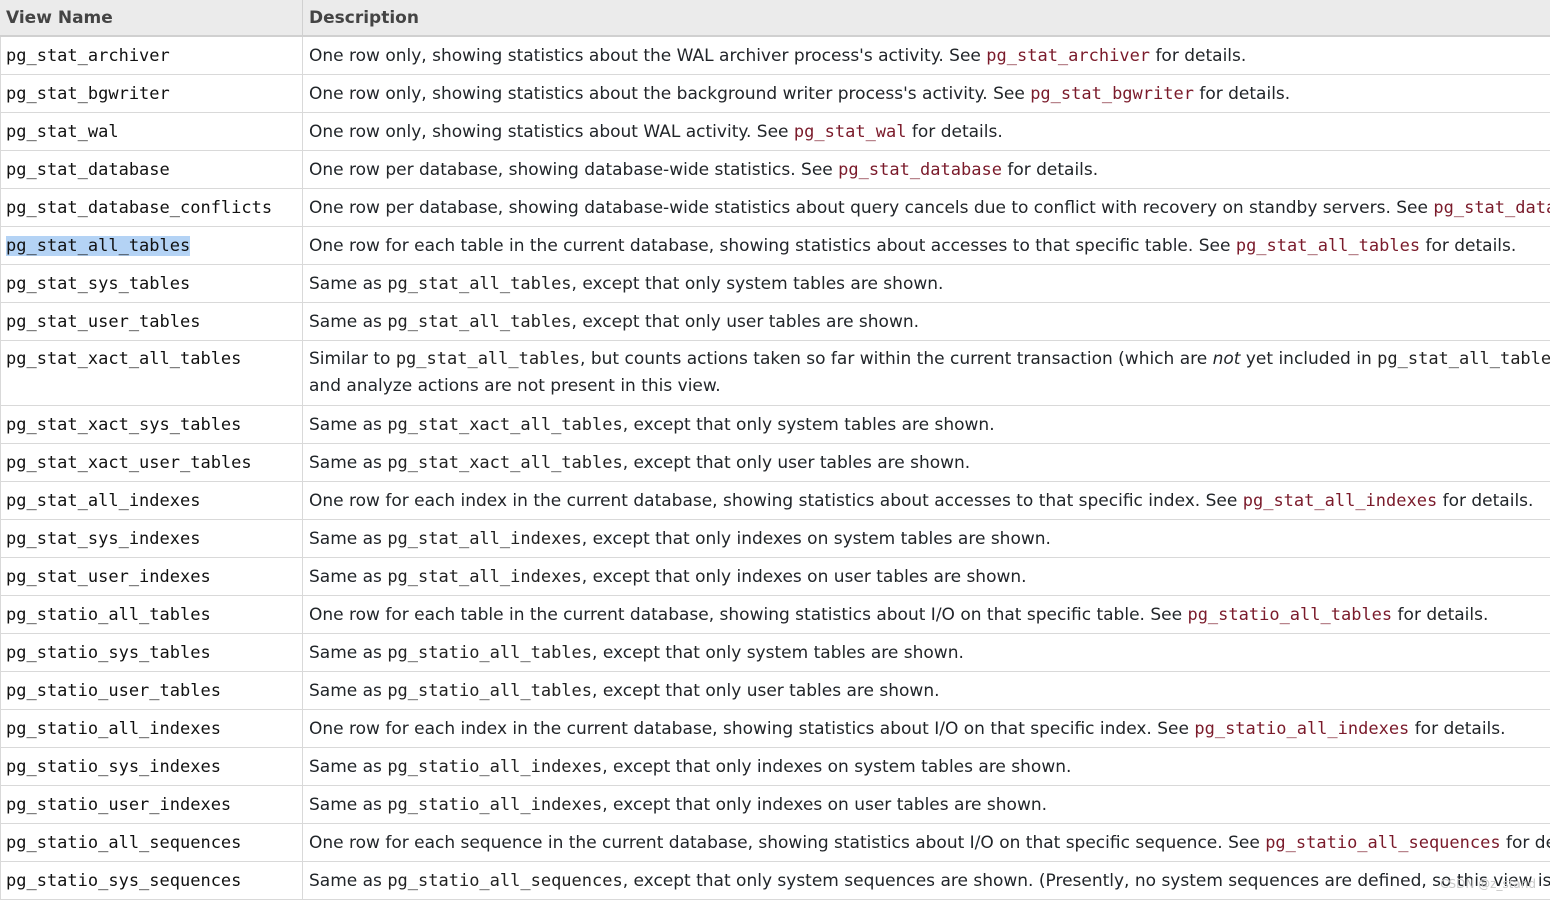 Image resolution: width=1550 pixels, height=900 pixels. Describe the element at coordinates (152, 424) in the screenshot. I see `view-name-cell: pg_stat_xact_sys_tables` at that location.